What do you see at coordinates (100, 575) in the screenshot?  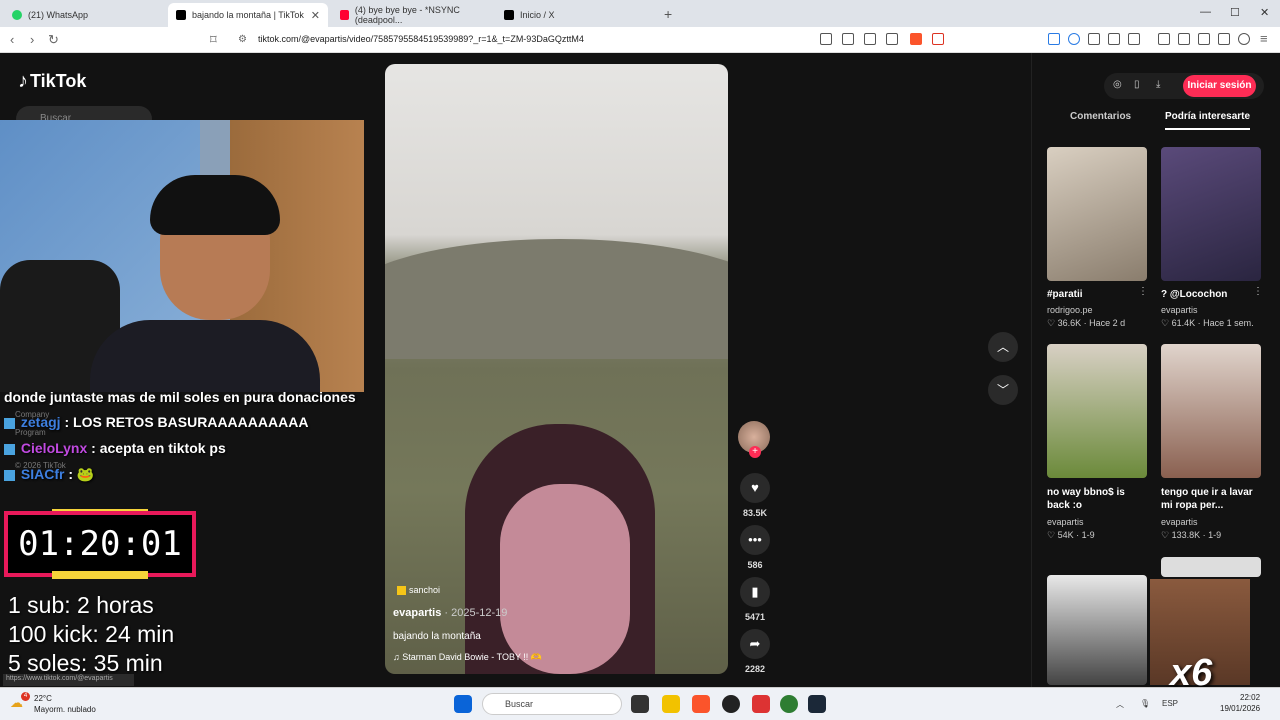 I see `timer-accent` at bounding box center [100, 575].